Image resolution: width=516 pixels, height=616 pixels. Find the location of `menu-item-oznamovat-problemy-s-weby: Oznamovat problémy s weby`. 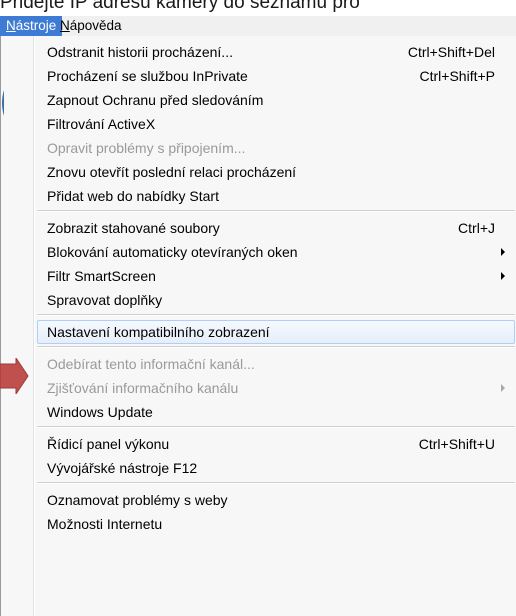

menu-item-oznamovat-problemy-s-weby: Oznamovat problémy s weby is located at coordinates (276, 500).